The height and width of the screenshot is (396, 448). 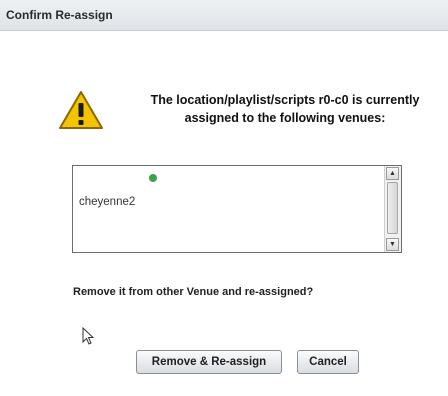 I want to click on list-item: cheyenne2, so click(x=107, y=202).